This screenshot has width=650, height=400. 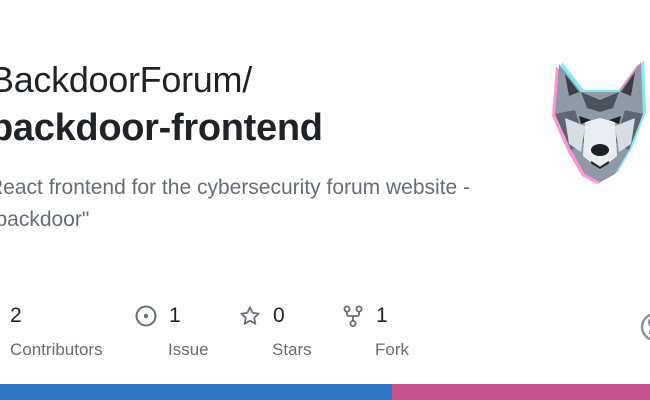 What do you see at coordinates (146, 316) in the screenshot?
I see `issue-icon` at bounding box center [146, 316].